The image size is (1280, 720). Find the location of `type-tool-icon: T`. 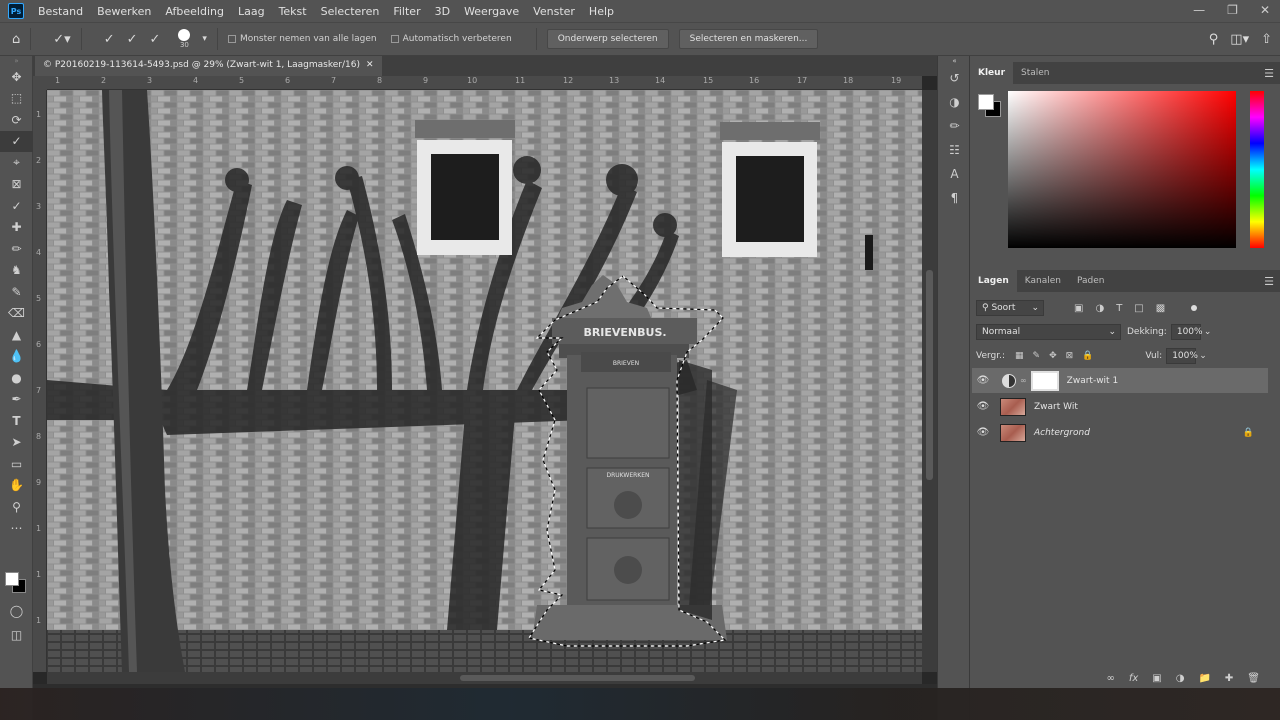

type-tool-icon: T is located at coordinates (16, 421).